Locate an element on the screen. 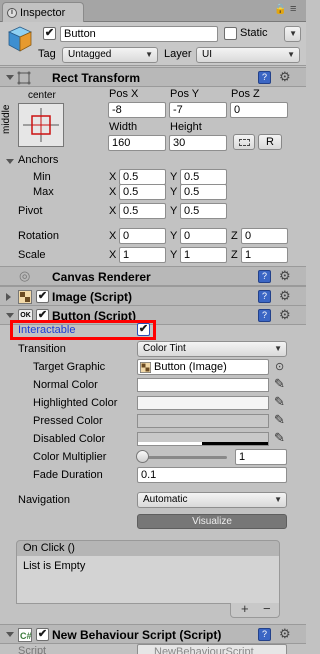  rotation-label: Rotation is located at coordinates (38, 236).